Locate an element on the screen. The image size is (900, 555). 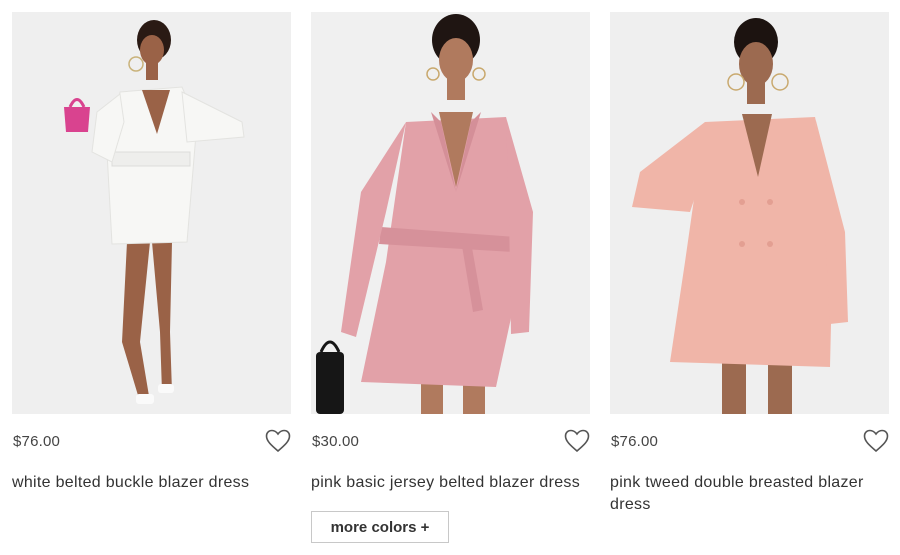
more-colors-button: more colors + is located at coordinates (380, 527).